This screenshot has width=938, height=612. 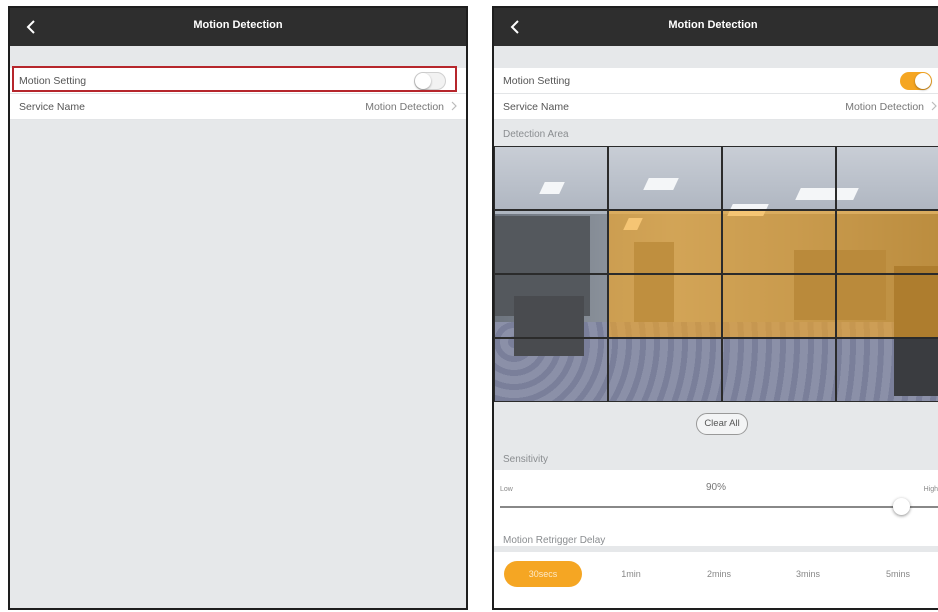 What do you see at coordinates (234, 79) in the screenshot?
I see `highlight-box` at bounding box center [234, 79].